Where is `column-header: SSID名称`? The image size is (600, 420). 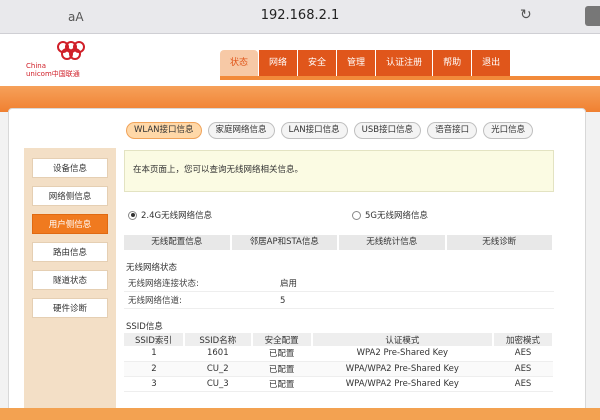 column-header: SSID名称 is located at coordinates (218, 339).